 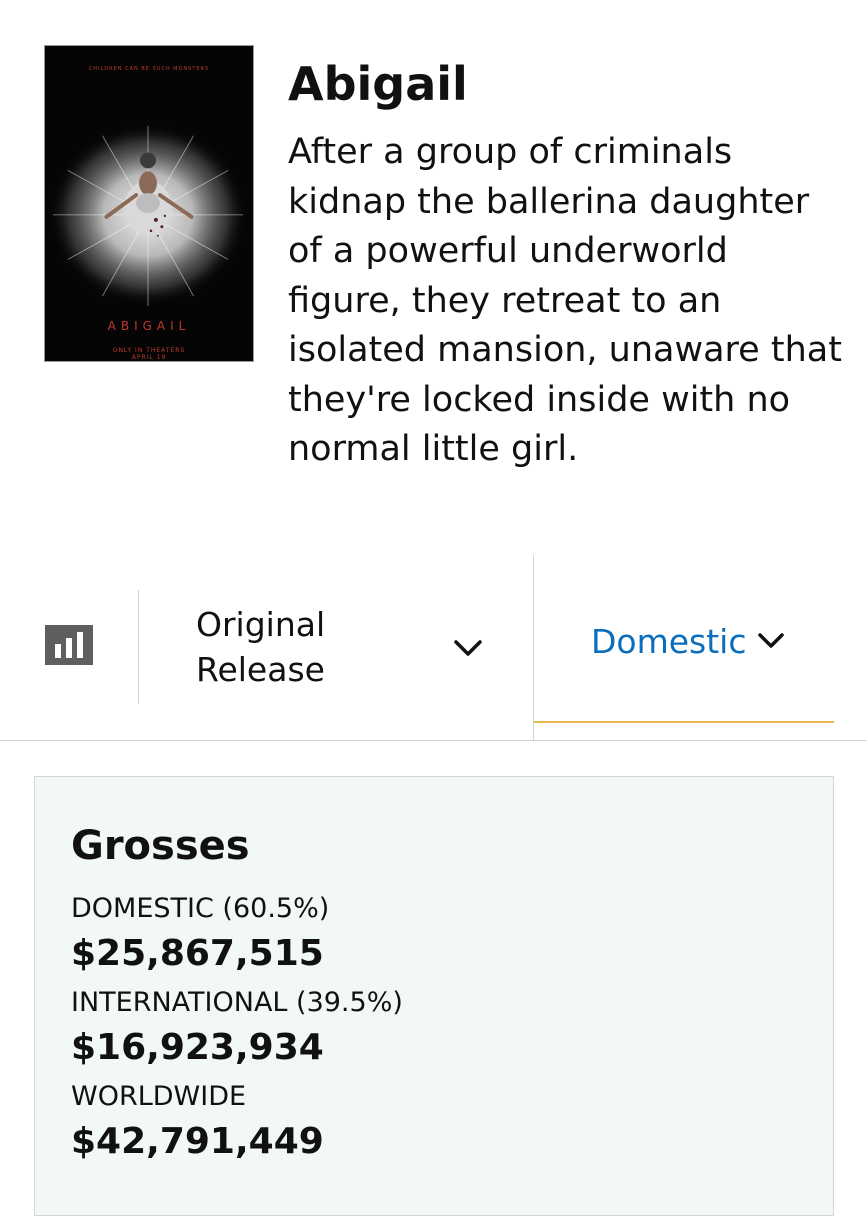 I want to click on poster-release-info: ONLY IN THEATERS APRIL 19, so click(x=149, y=354).